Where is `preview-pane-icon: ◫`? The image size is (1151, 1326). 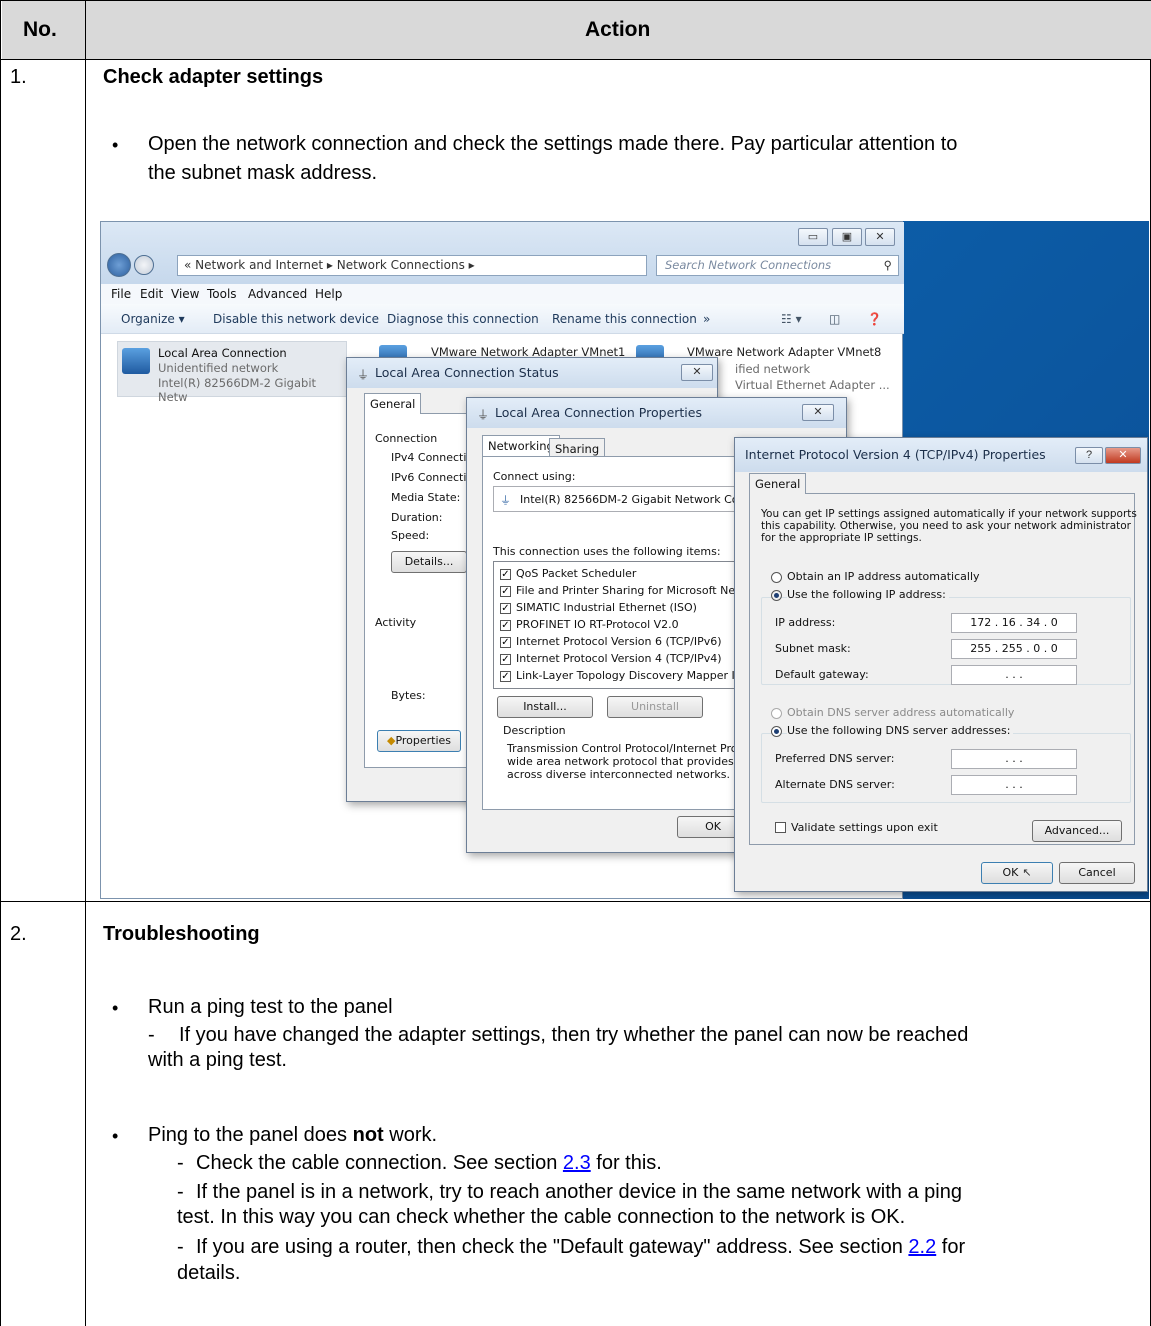 preview-pane-icon: ◫ is located at coordinates (834, 319).